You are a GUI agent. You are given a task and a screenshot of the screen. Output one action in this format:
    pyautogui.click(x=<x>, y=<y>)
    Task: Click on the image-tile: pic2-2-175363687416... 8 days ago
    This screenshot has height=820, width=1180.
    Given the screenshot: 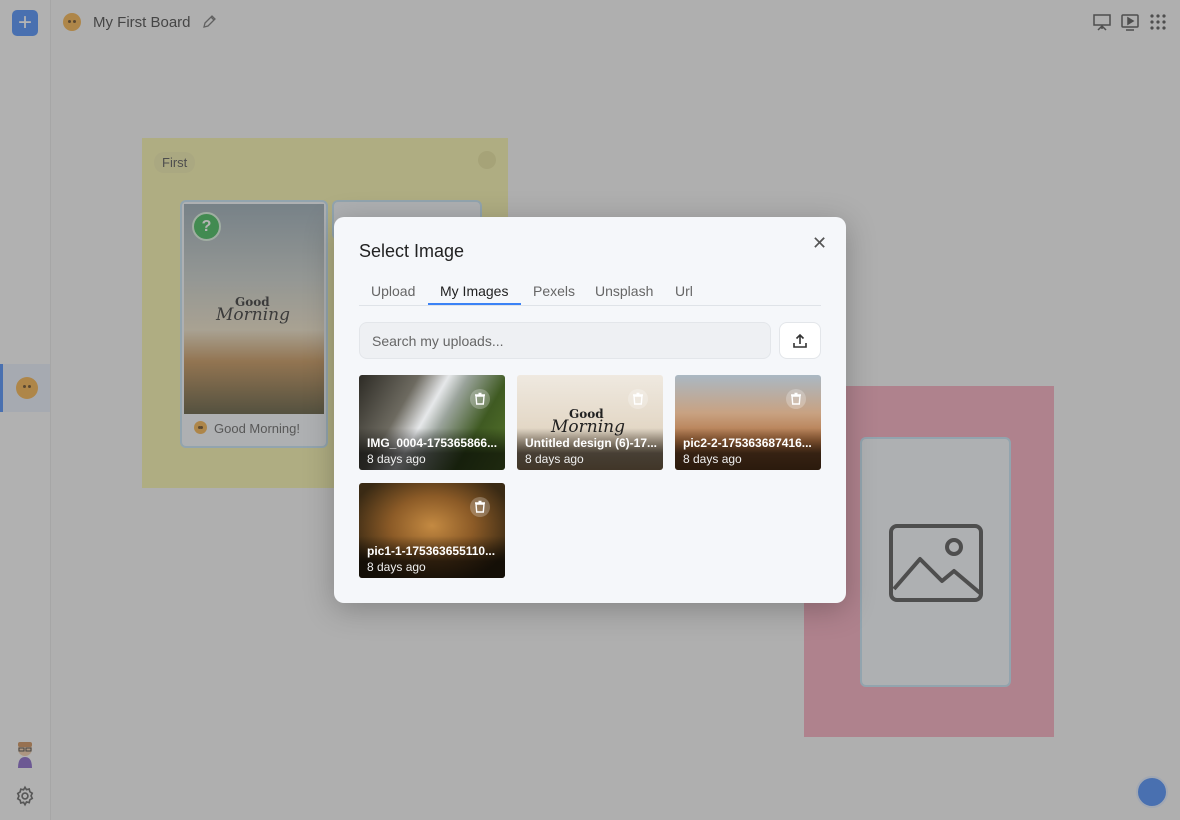 What is the action you would take?
    pyautogui.click(x=748, y=422)
    